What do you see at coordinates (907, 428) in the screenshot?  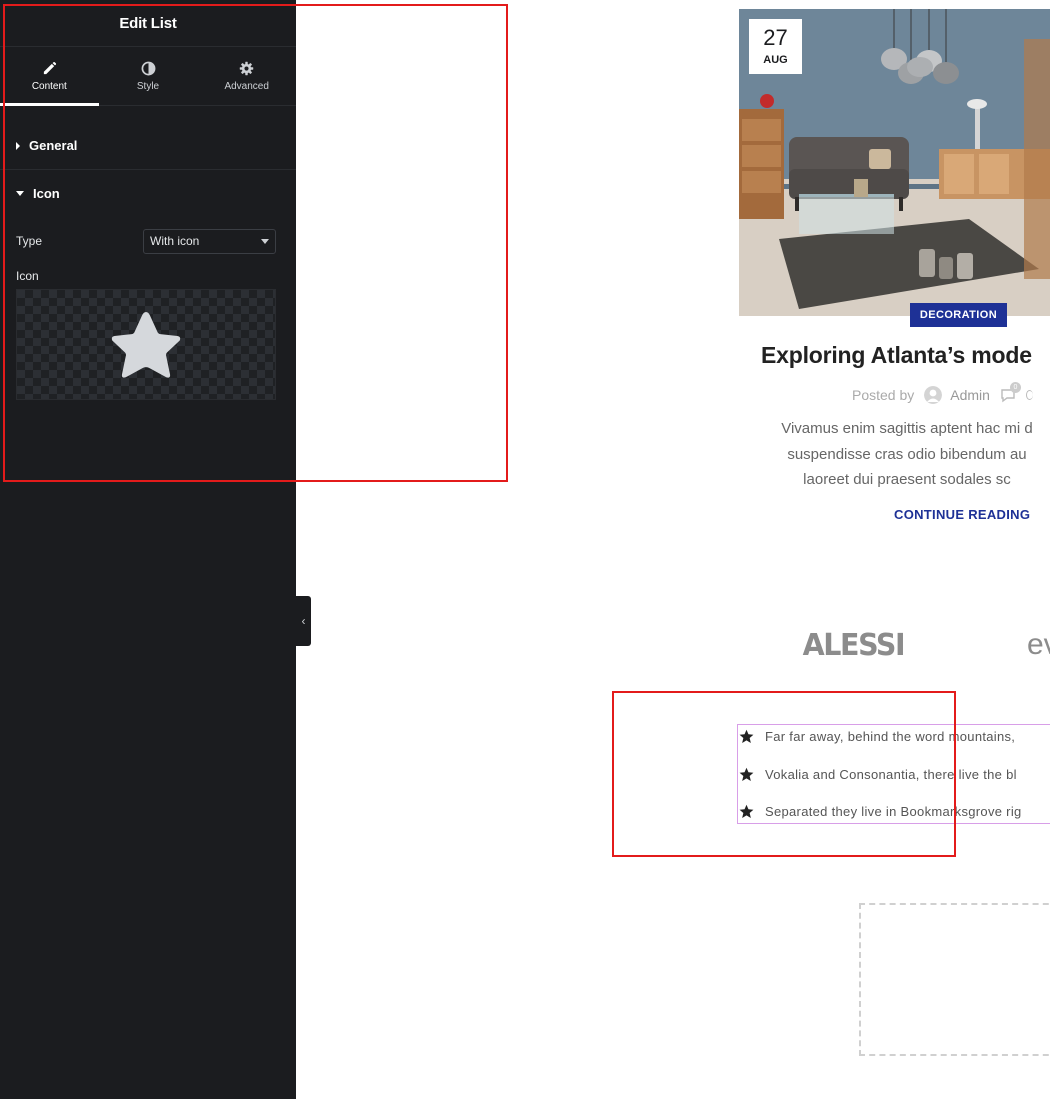 I see `excerpt-line: Vivamus enim sagittis aptent hac mi d` at bounding box center [907, 428].